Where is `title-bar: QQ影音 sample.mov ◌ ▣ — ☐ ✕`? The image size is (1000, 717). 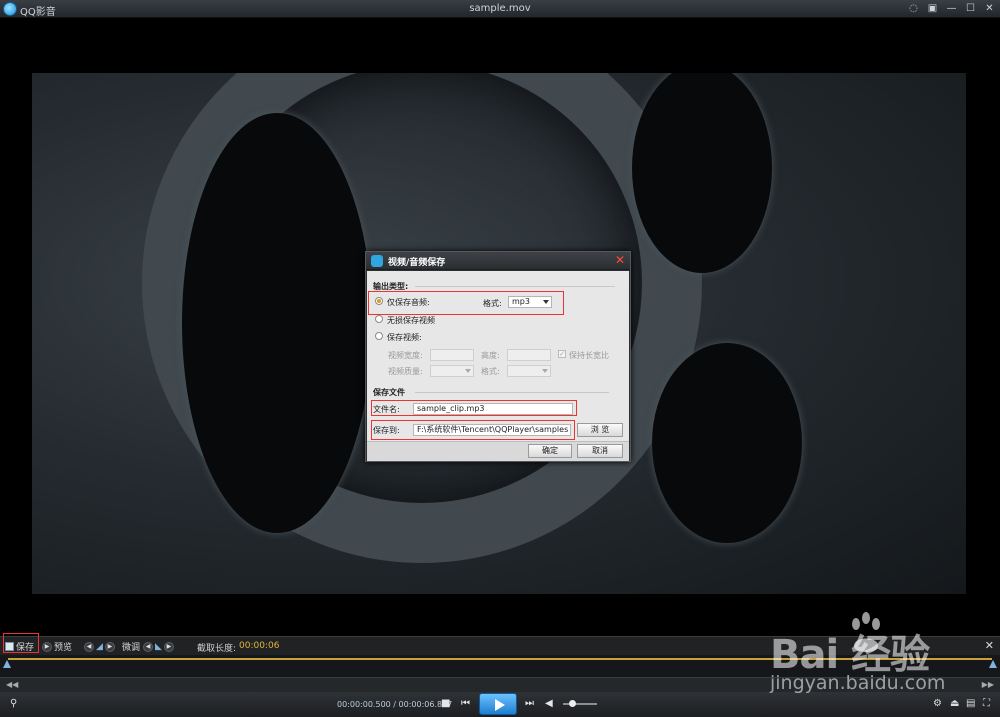
title-bar: QQ影音 sample.mov ◌ ▣ — ☐ ✕ is located at coordinates (500, 9).